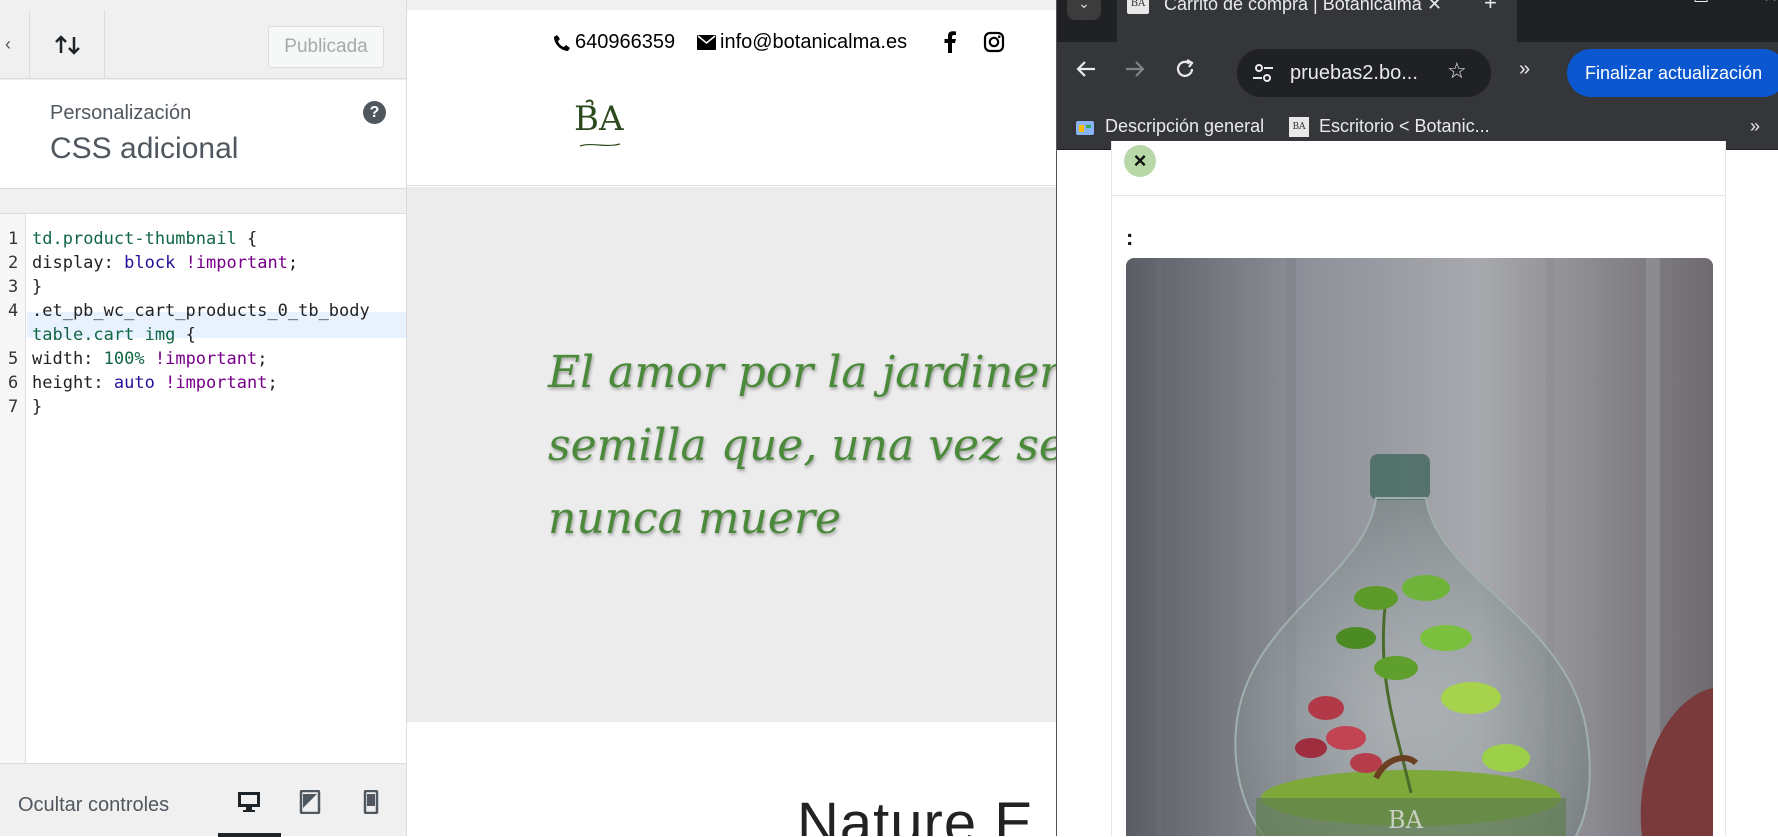 The width and height of the screenshot is (1778, 837). I want to click on maximize-icon: ☐, so click(1701, 3).